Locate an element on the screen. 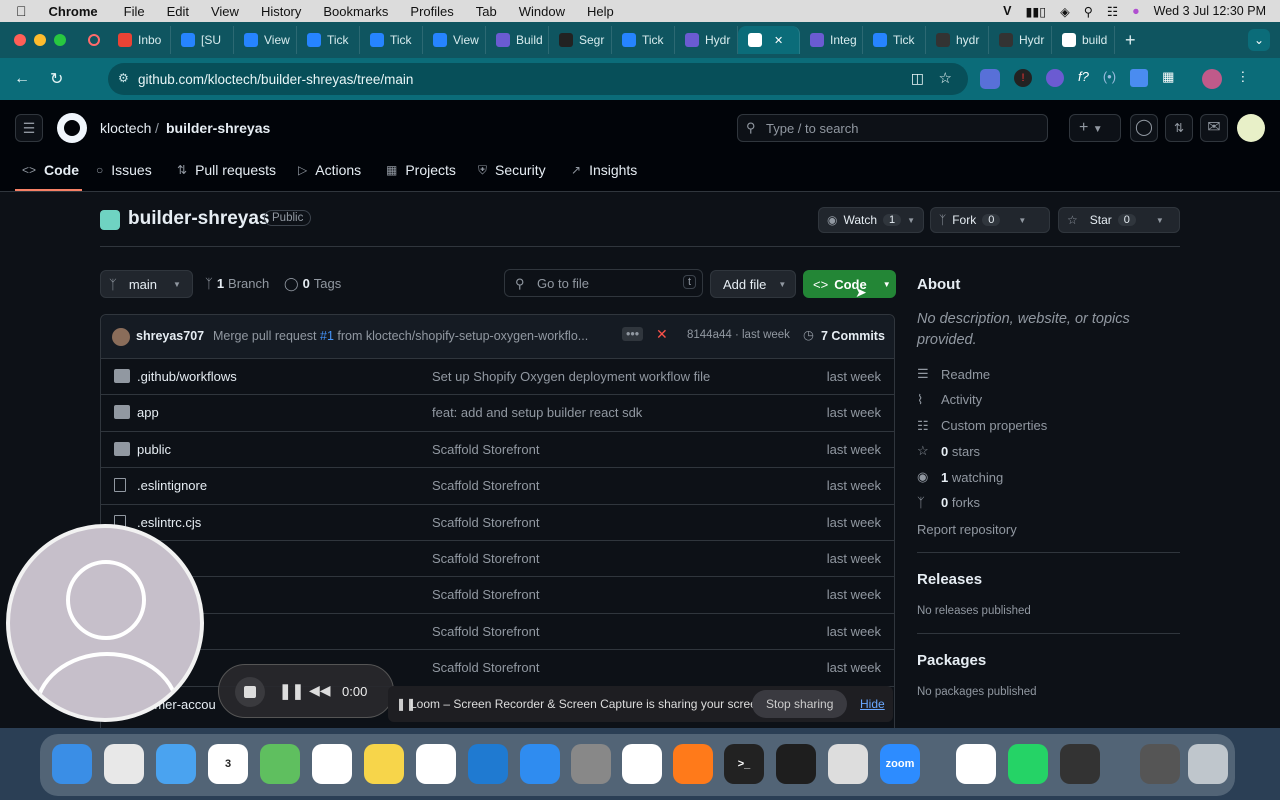 The image size is (1280, 800). restart-icon: ◀◀ is located at coordinates (320, 690).